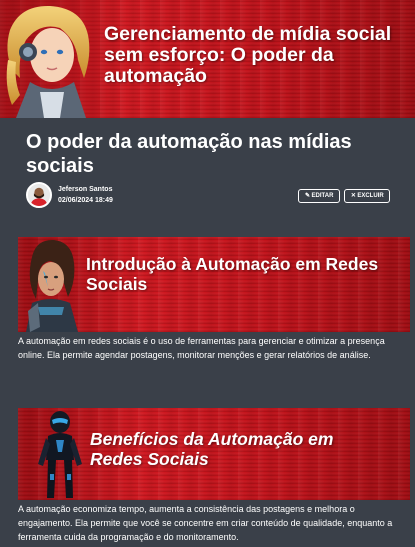  I want to click on delete-button: ✕EXCLUIR, so click(367, 196).